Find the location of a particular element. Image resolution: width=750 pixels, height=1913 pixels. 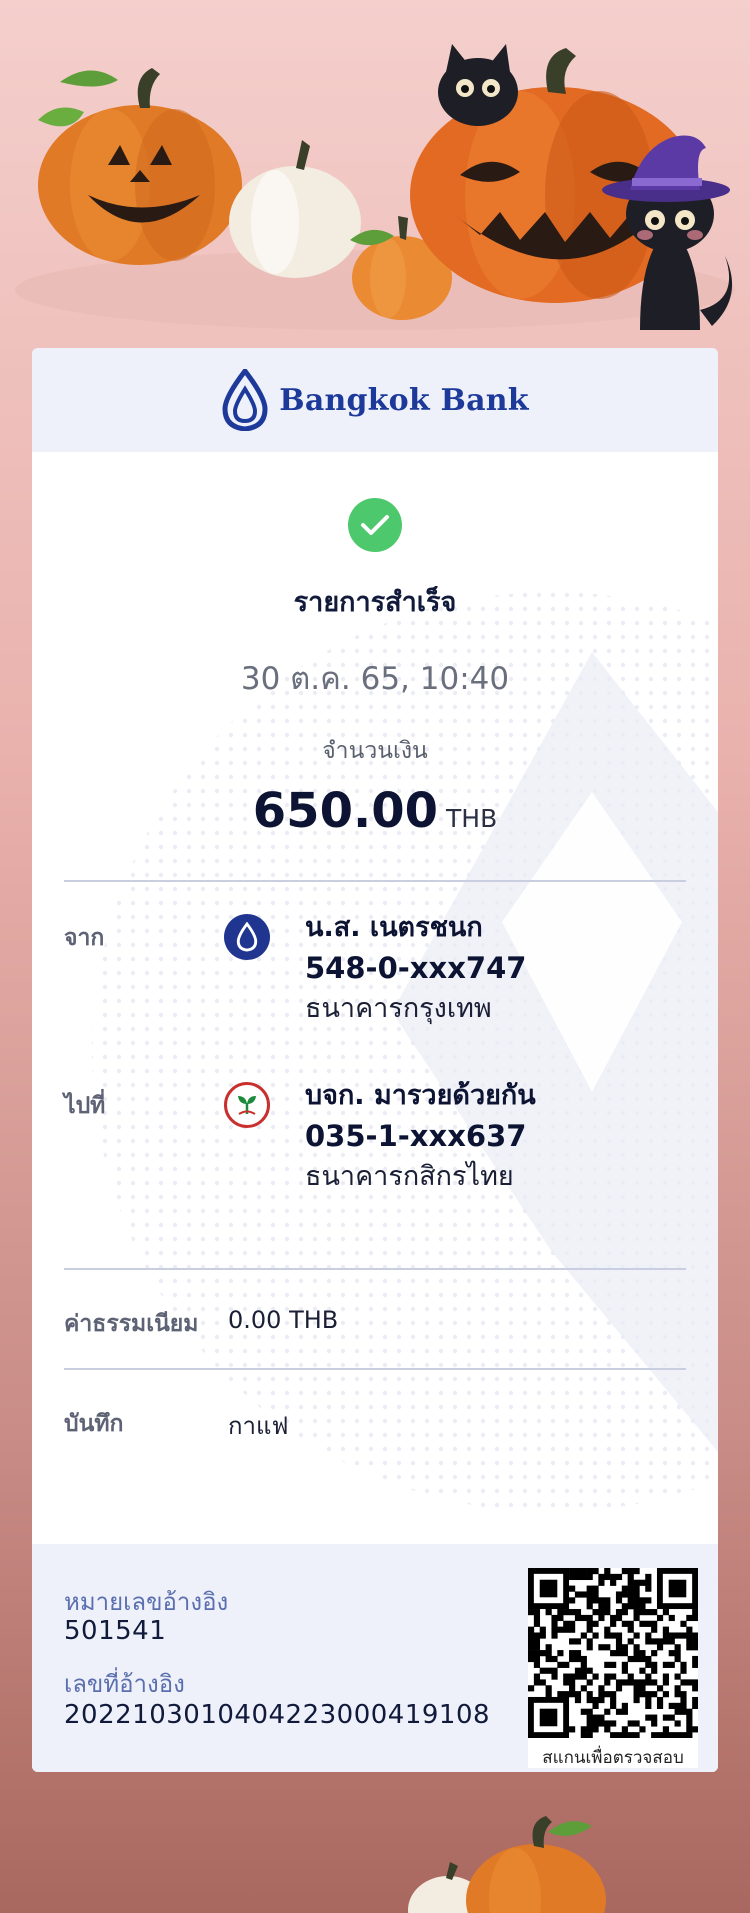

from-party-info: น.ส. เนตรชนก 548-0-xxx747 ธนาคารกรุงเทพ is located at coordinates (415, 969).